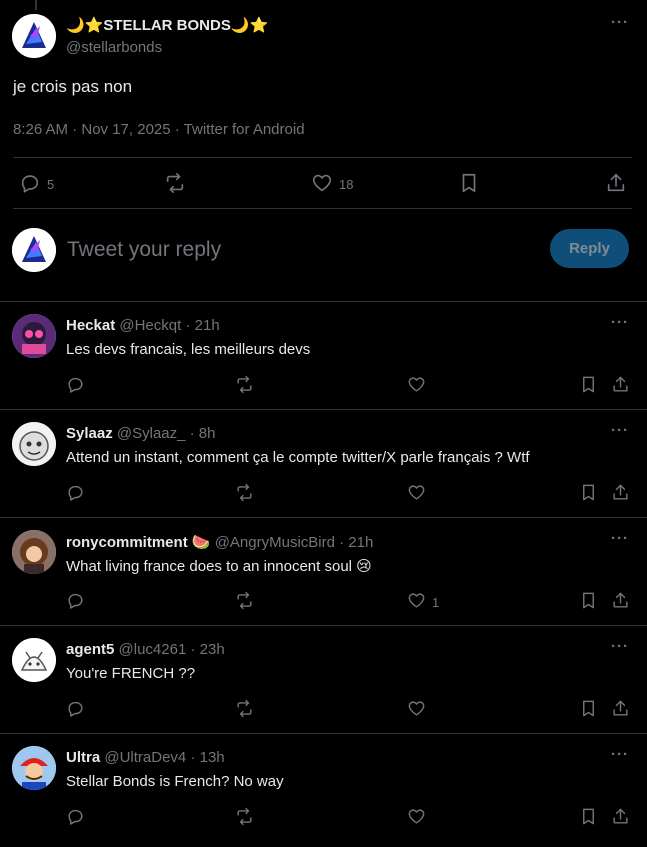 The height and width of the screenshot is (847, 647). I want to click on thread-connector-line, so click(36, 5).